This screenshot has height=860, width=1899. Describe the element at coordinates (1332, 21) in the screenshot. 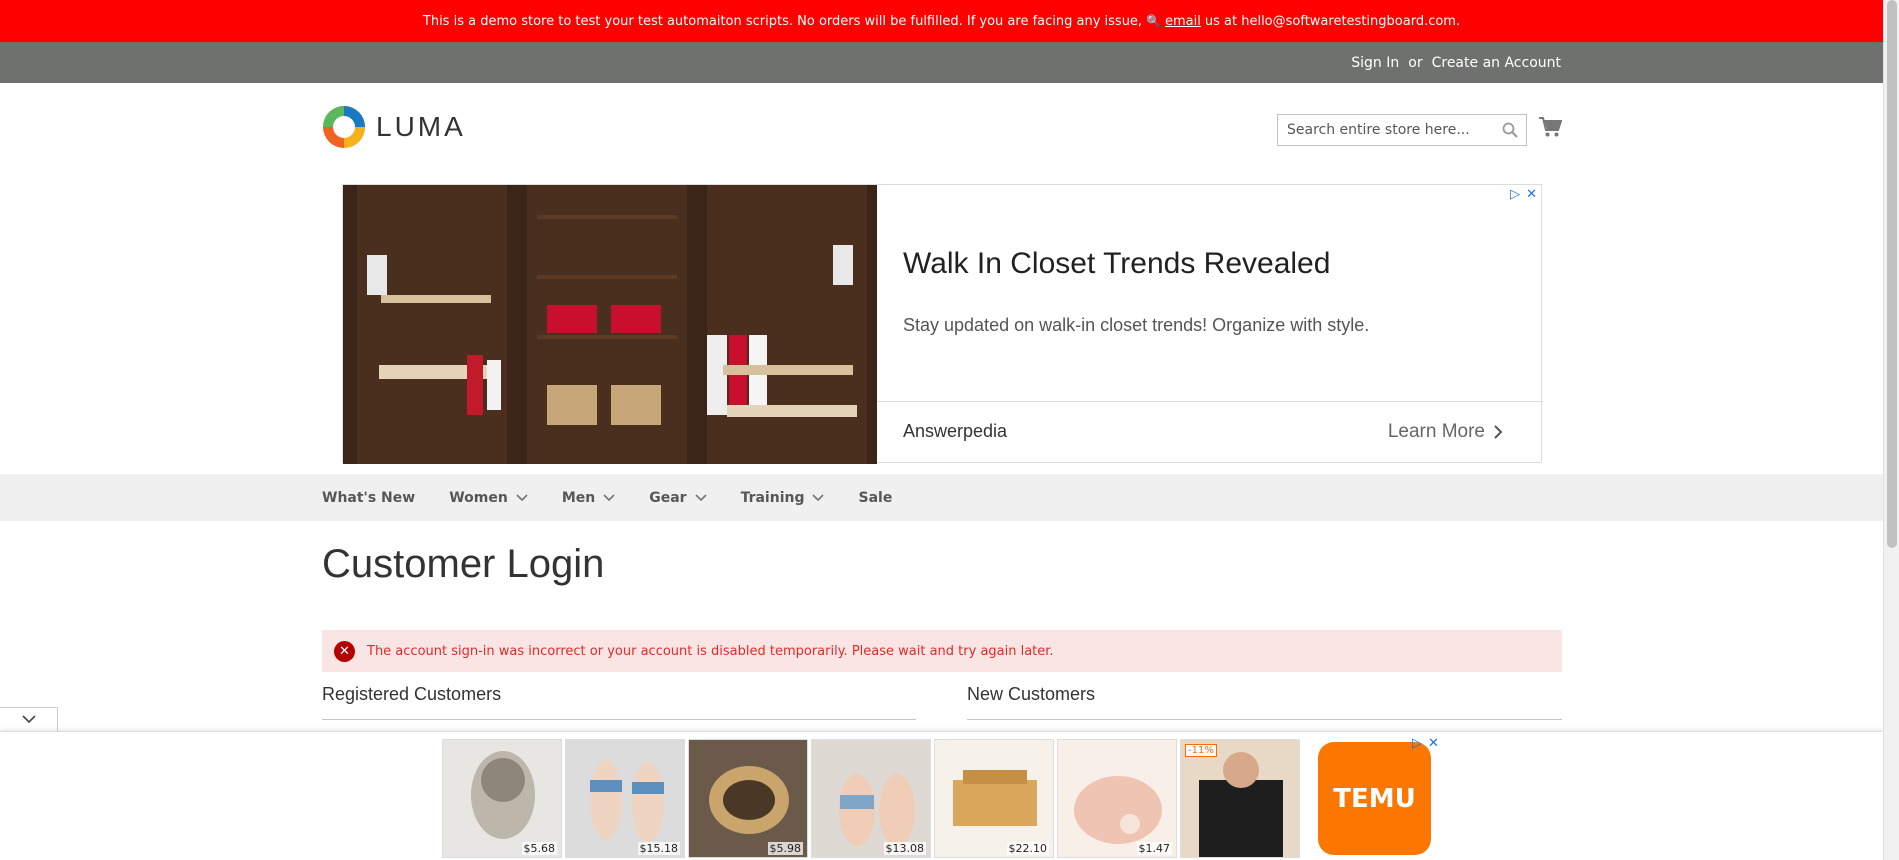

I see `demo-notice-suffix: us at hello@softwaretestingboard.com.` at that location.